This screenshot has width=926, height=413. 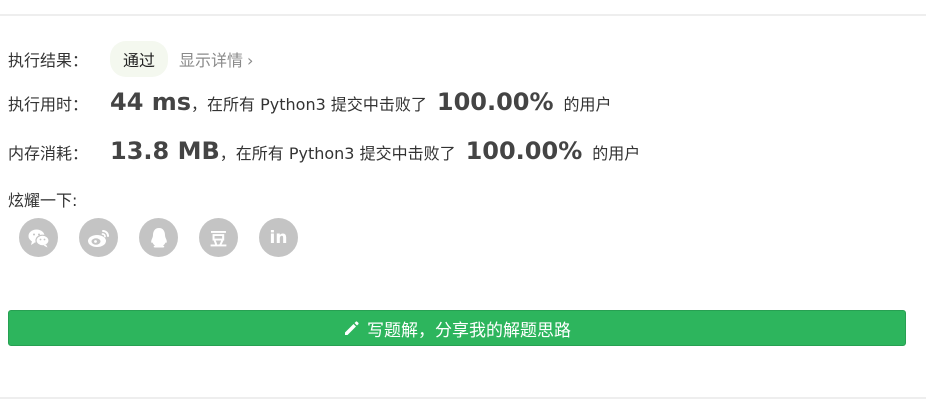 I want to click on linkedin-icon: in, so click(x=278, y=237).